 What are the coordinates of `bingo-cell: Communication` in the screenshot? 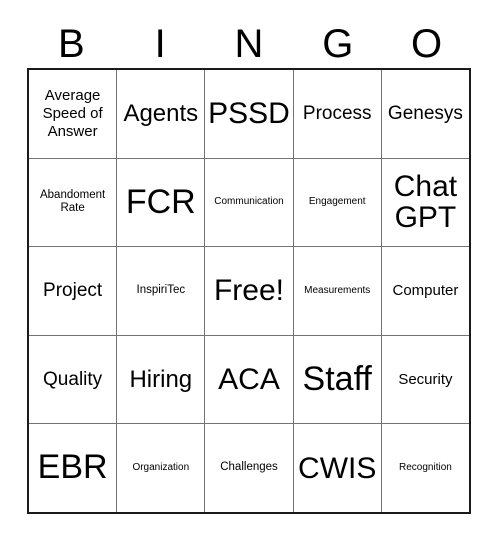 It's located at (249, 202).